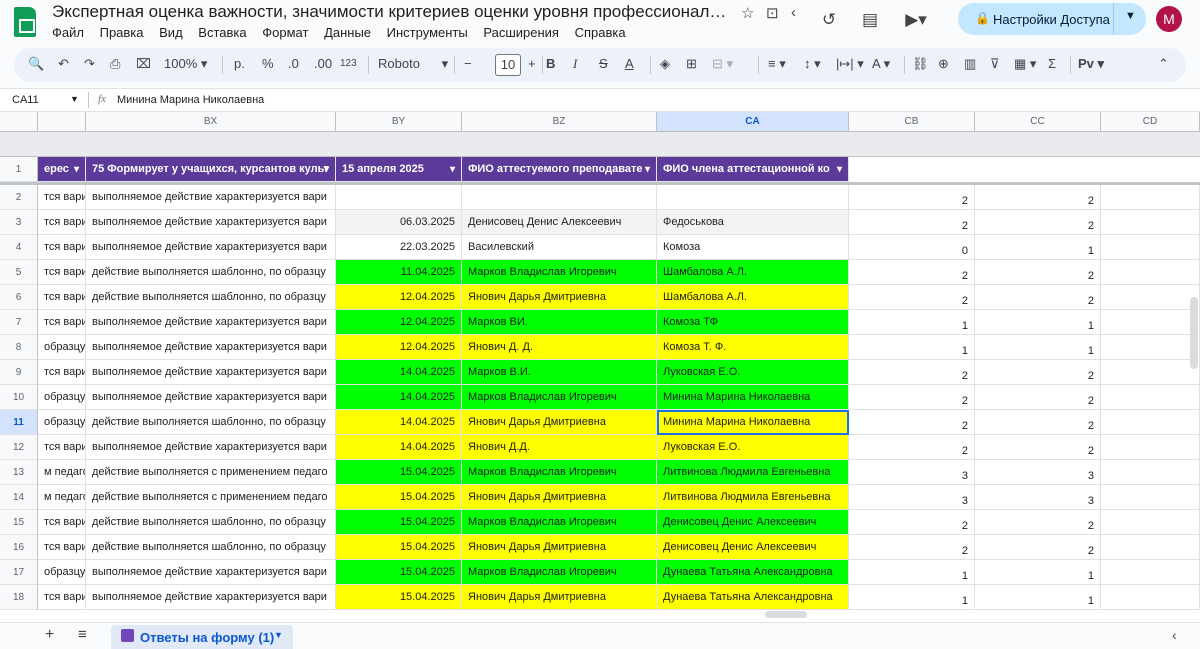 Image resolution: width=1200 pixels, height=649 pixels. What do you see at coordinates (753, 247) in the screenshot?
I see `table-cell: Комоза` at bounding box center [753, 247].